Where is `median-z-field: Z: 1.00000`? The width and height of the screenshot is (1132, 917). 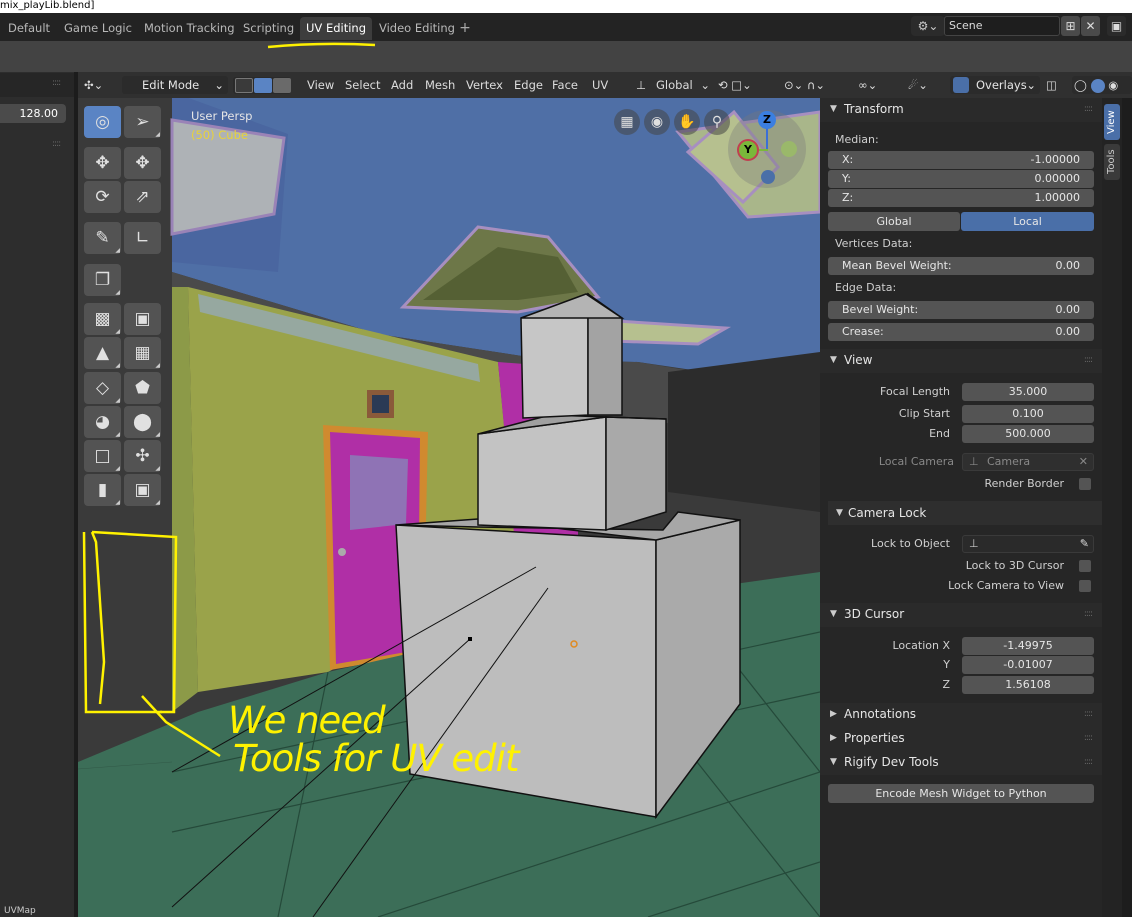 median-z-field: Z: 1.00000 is located at coordinates (961, 198).